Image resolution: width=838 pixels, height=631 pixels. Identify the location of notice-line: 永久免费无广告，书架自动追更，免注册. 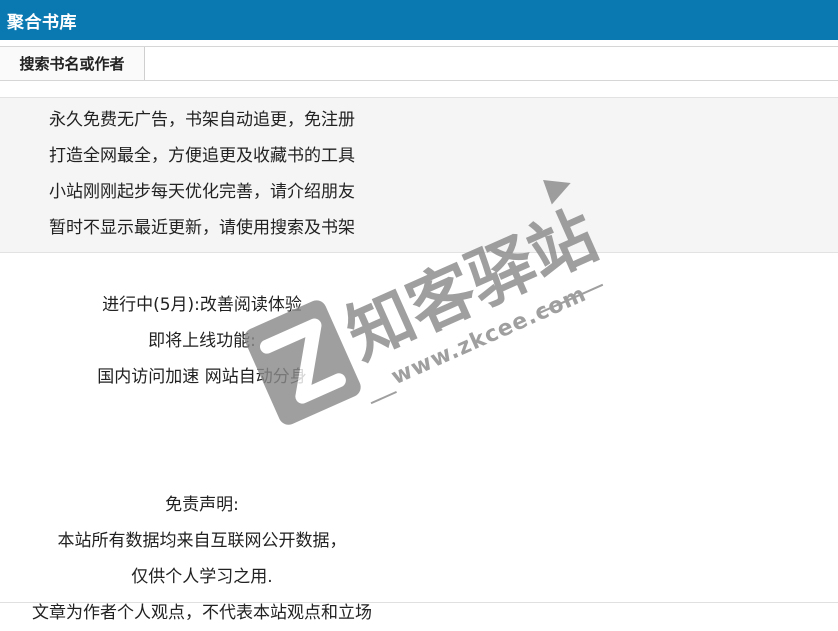
(202, 120).